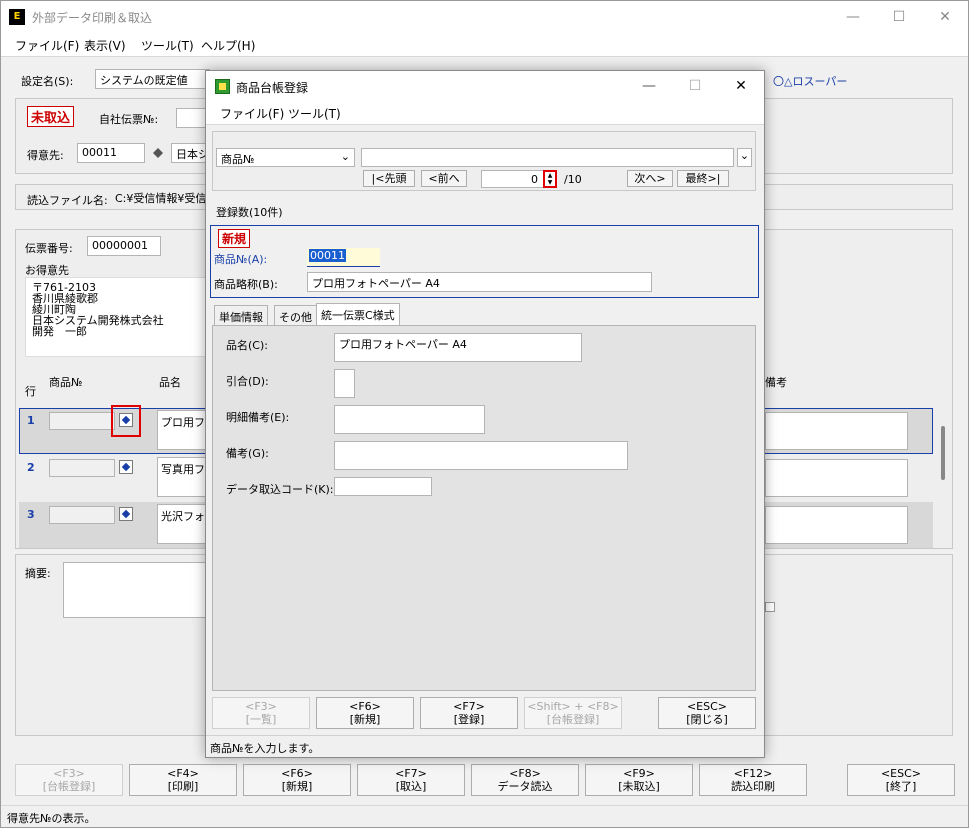 The image size is (969, 828). What do you see at coordinates (383, 486) in the screenshot?
I see `data-code-field` at bounding box center [383, 486].